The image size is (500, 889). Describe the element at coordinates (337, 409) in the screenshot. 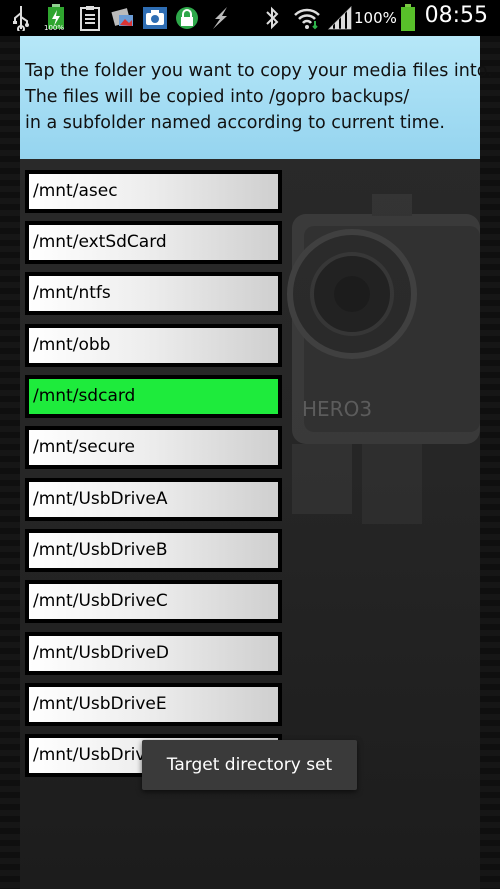

I see `camera-badge: HERO3` at that location.